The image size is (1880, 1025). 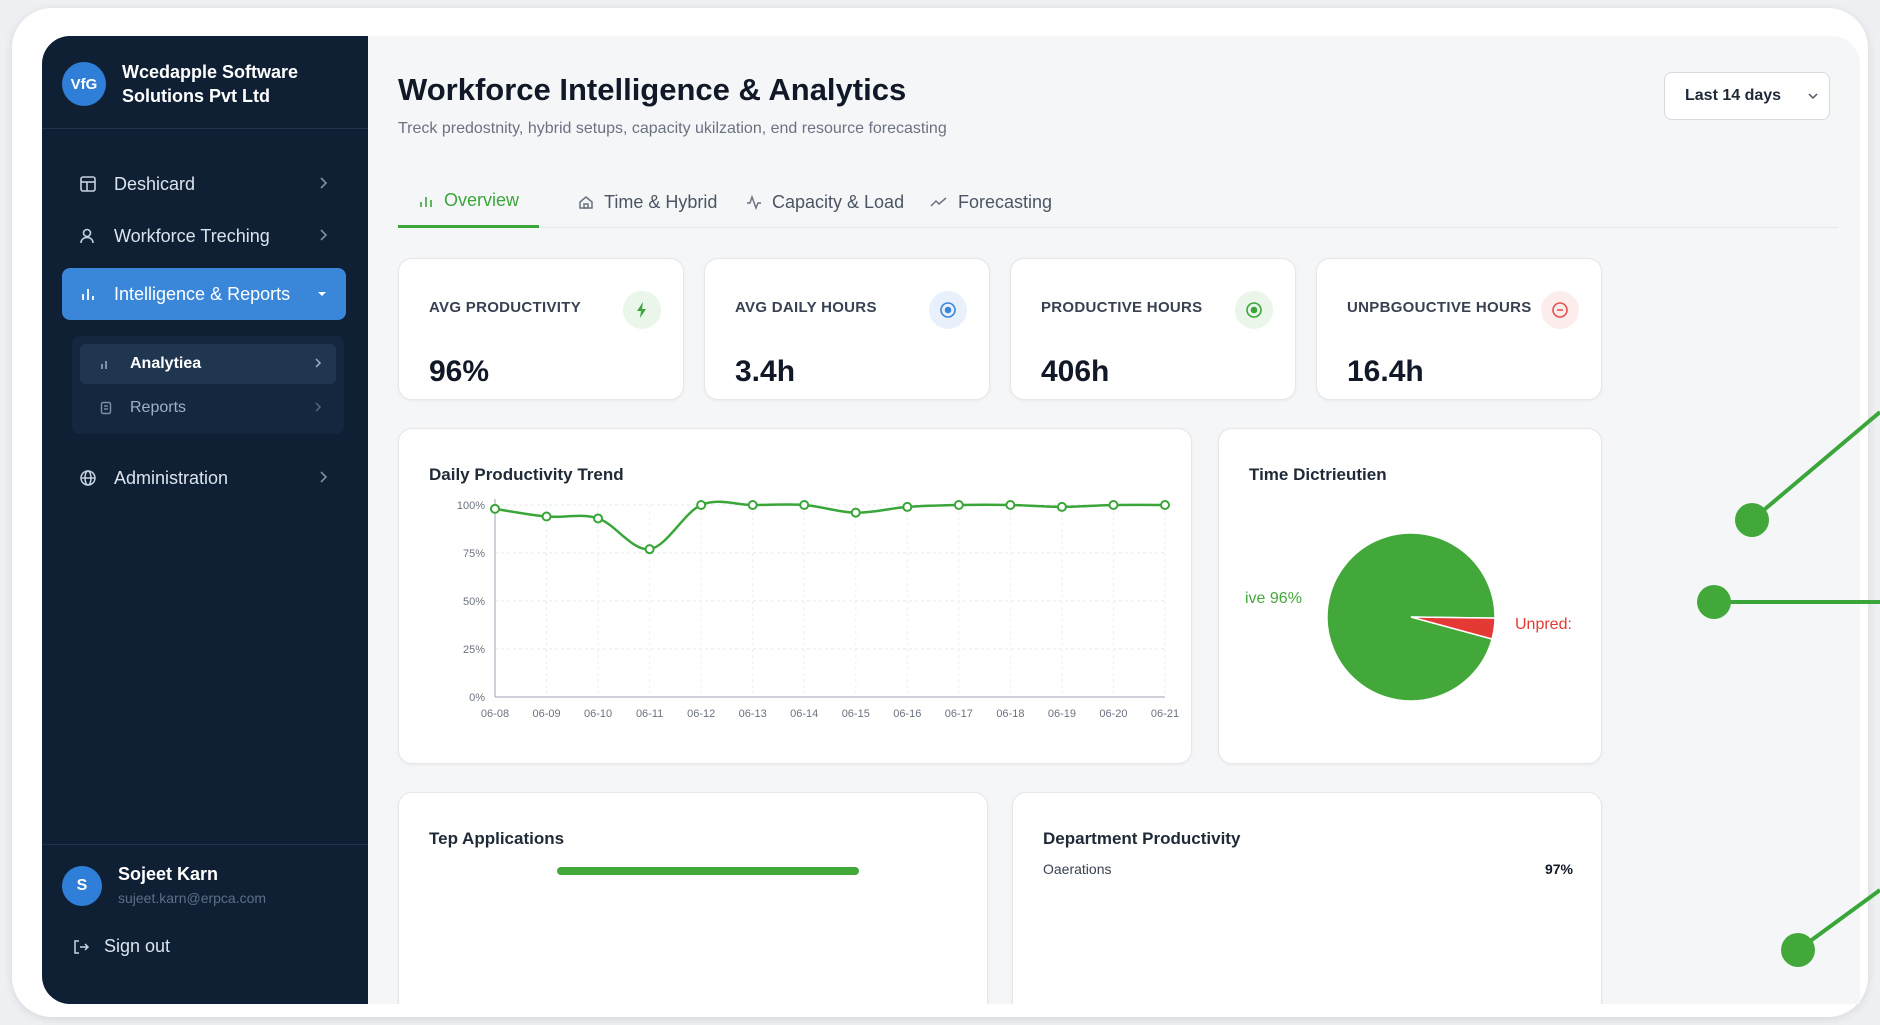 What do you see at coordinates (204, 184) in the screenshot?
I see `sidebar-item-dashboard: Deshicard` at bounding box center [204, 184].